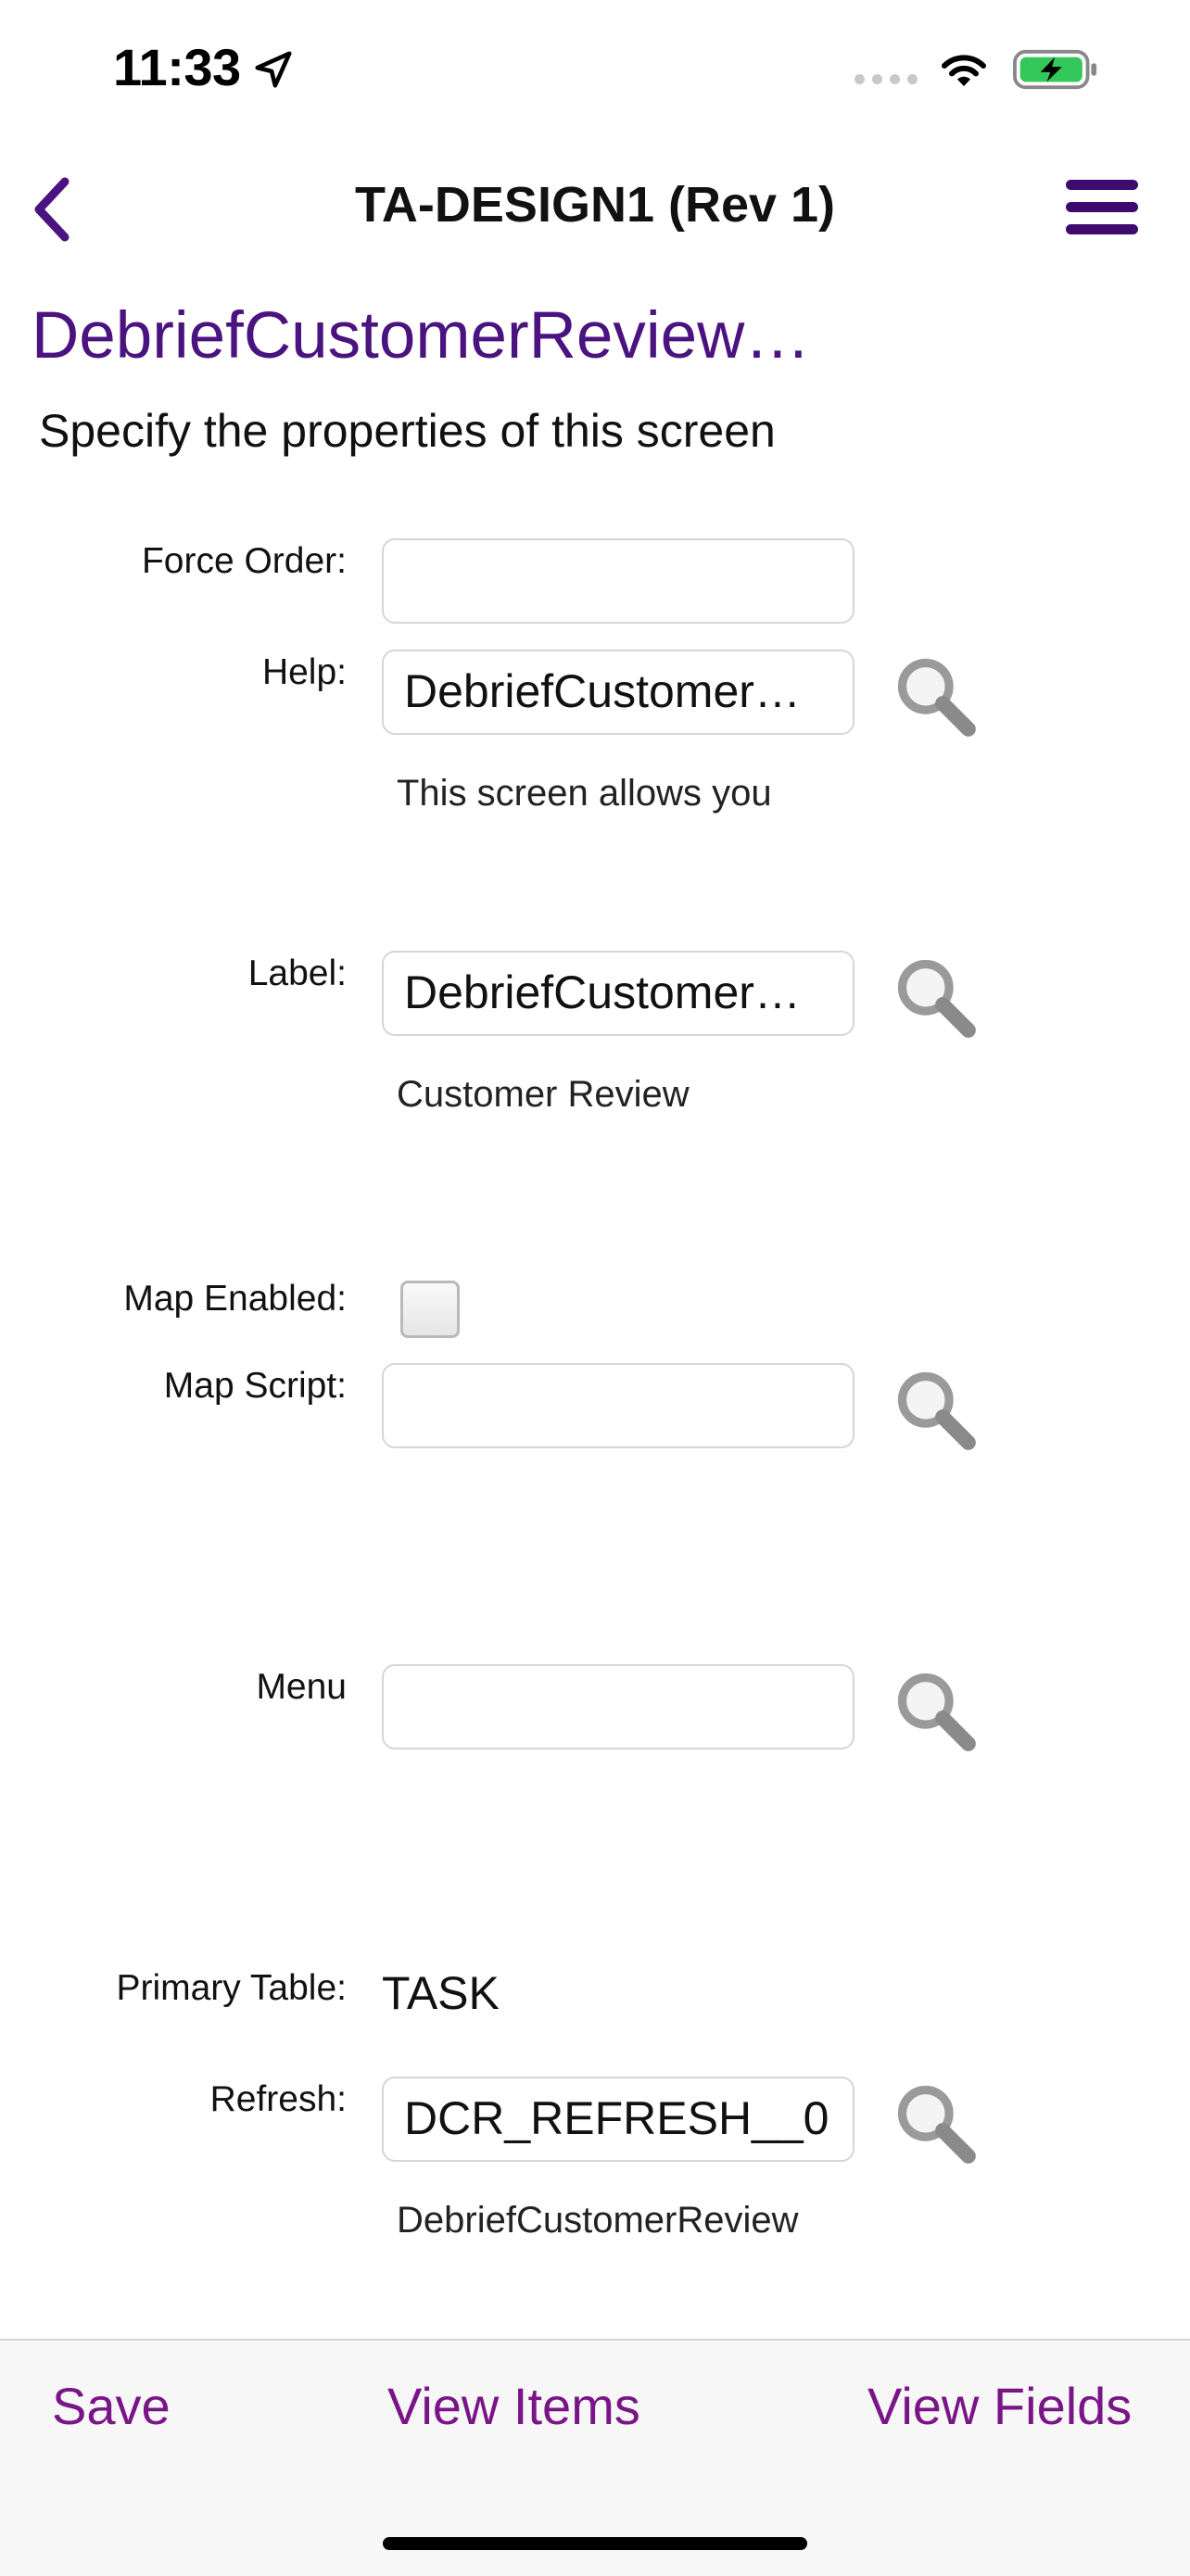 The height and width of the screenshot is (2576, 1190). What do you see at coordinates (304, 672) in the screenshot?
I see `help-label: Help:` at bounding box center [304, 672].